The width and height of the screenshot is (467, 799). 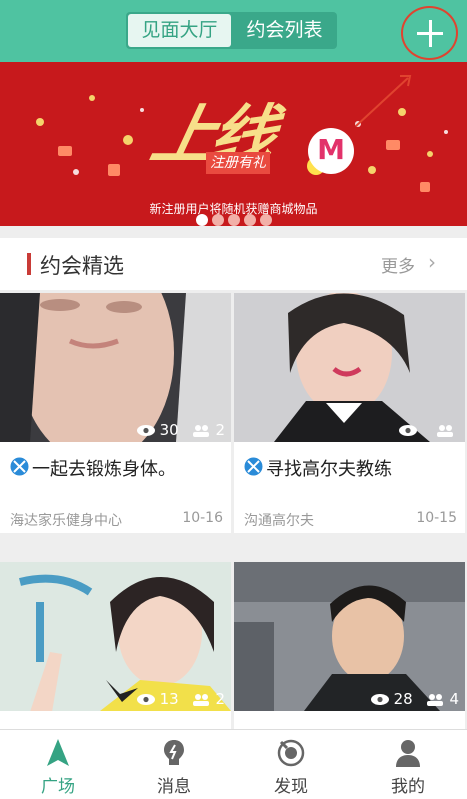 What do you see at coordinates (202, 518) in the screenshot?
I see `card-date: 10-16` at bounding box center [202, 518].